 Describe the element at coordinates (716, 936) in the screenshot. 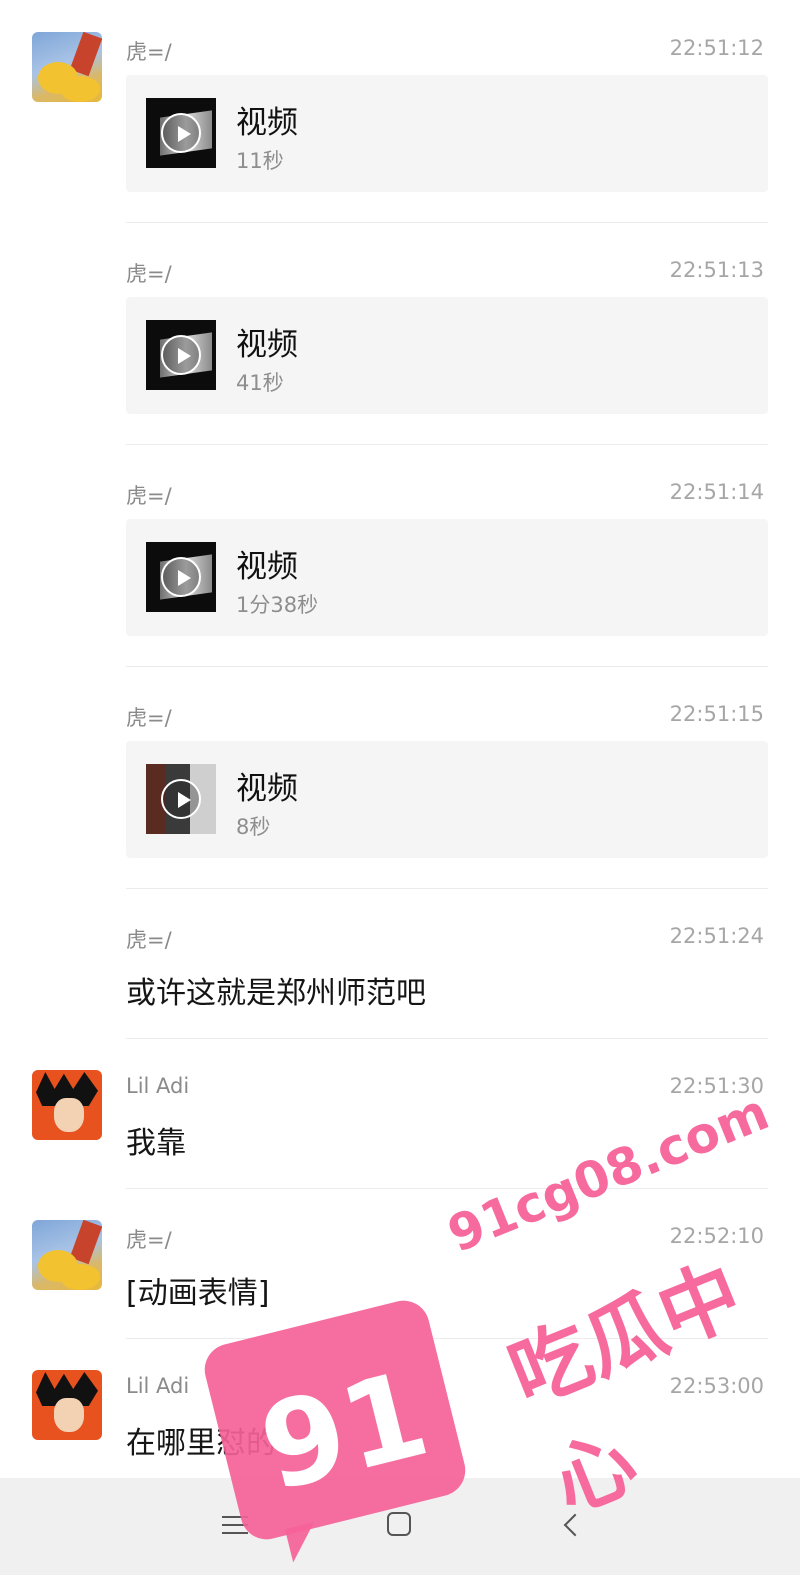

I see `message-time: 22:51:24` at that location.